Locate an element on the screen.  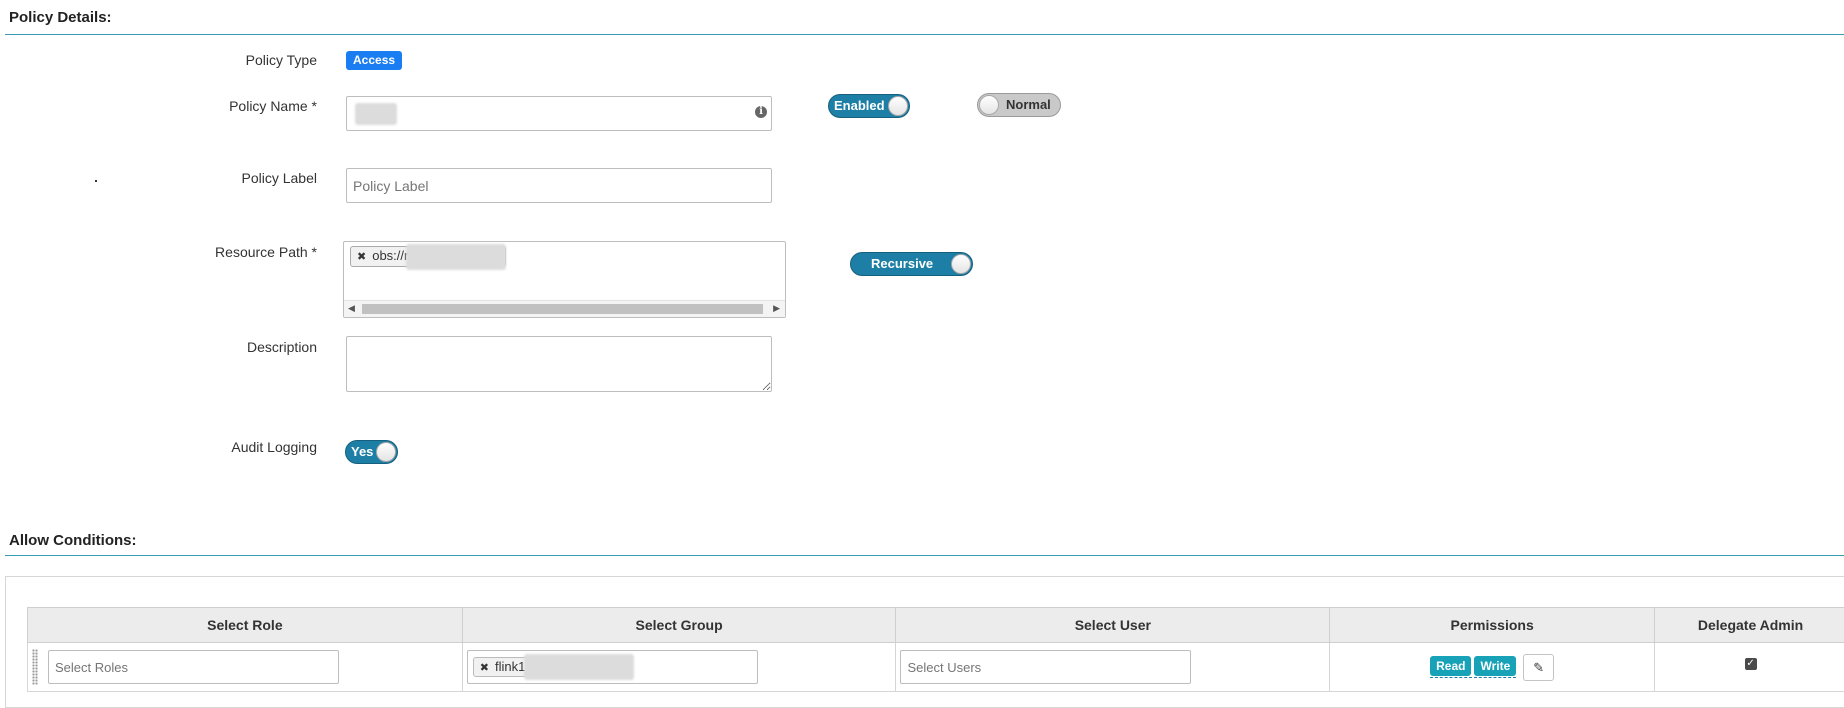
resource-path-input: ✖ obs://r ◀ ▶ is located at coordinates (564, 279).